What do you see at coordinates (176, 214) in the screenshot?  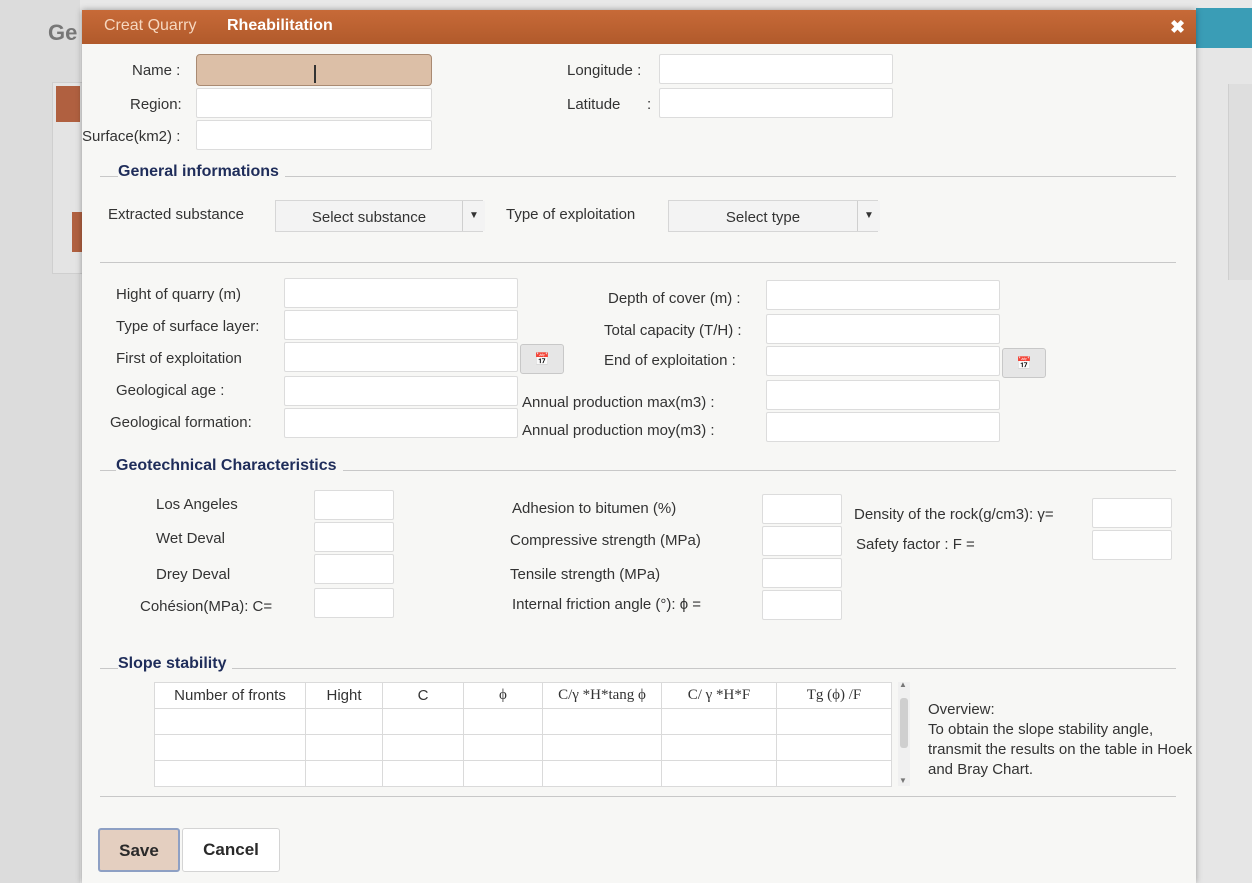 I see `extracted-substance-label: Extracted substance` at bounding box center [176, 214].